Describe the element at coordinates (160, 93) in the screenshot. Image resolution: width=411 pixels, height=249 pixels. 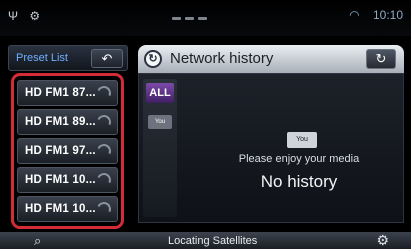
I see `filter-all-button: ALL` at that location.